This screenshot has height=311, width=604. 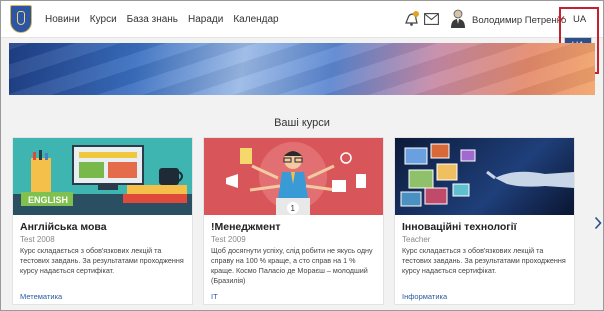 I want to click on course-title: Англійська мова, so click(x=63, y=227).